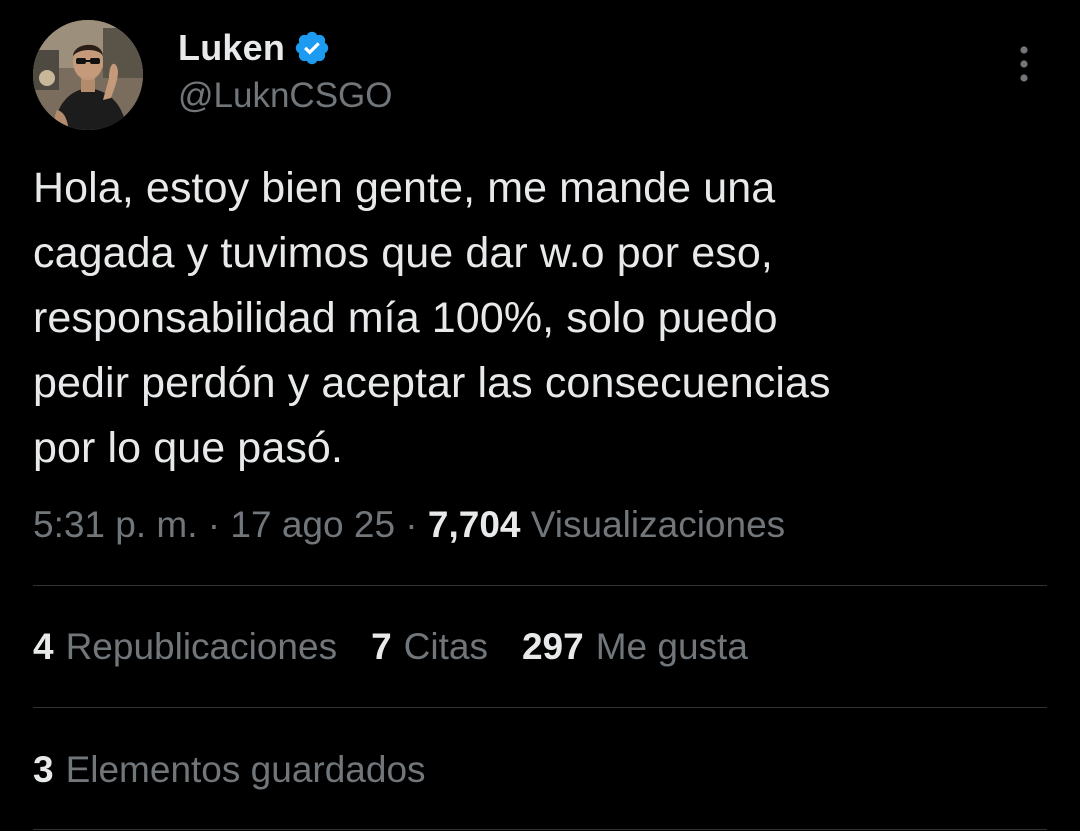  I want to click on engagement-stats: 4 Republicaciones 7 Citas 297 Me gusta, so click(390, 647).